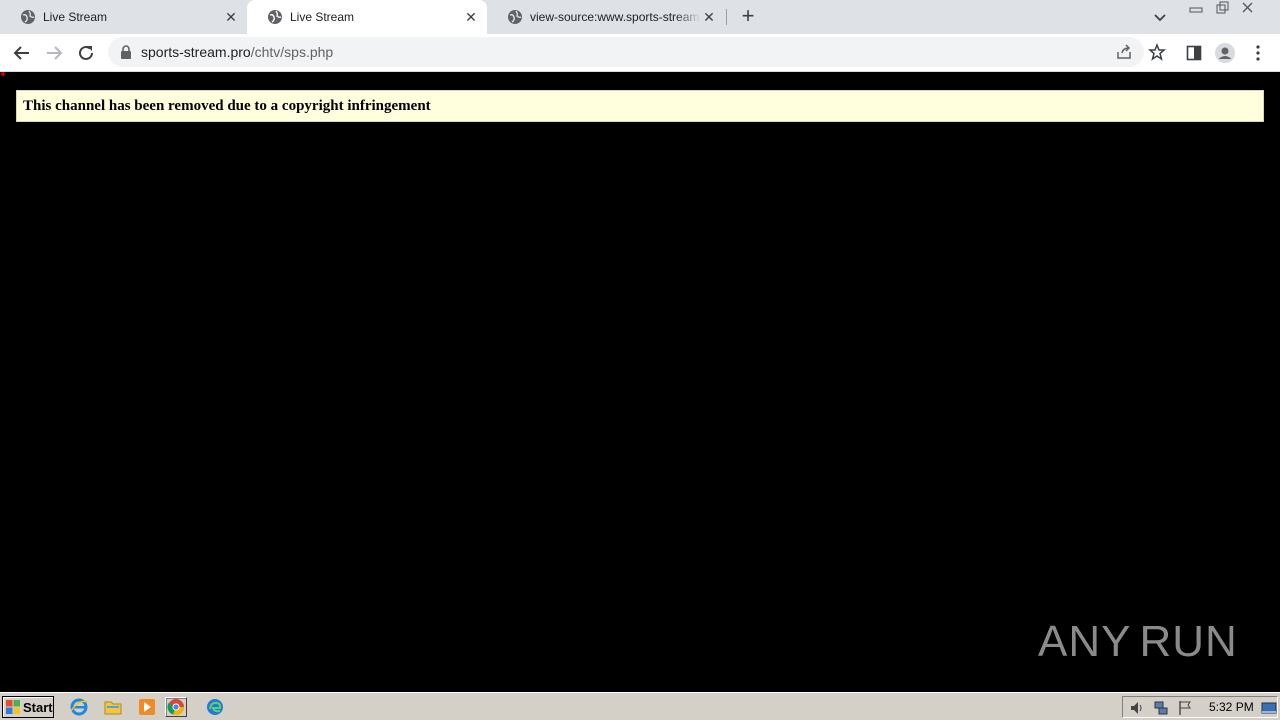 Image resolution: width=1280 pixels, height=720 pixels. I want to click on windows-flag-icon, so click(13, 707).